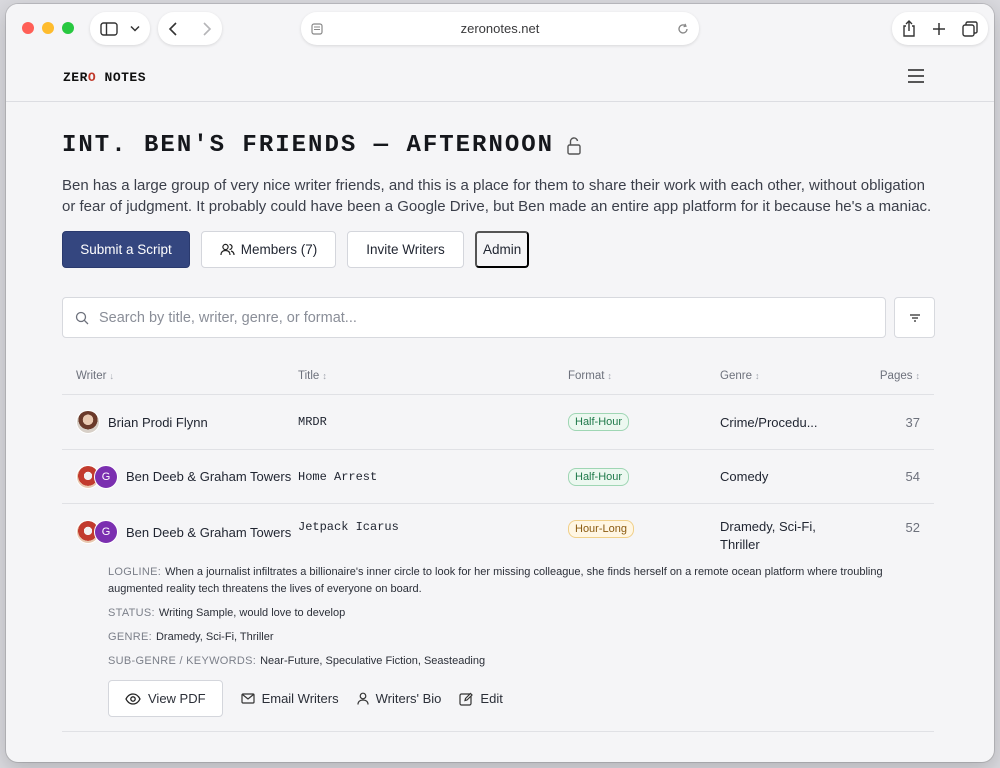 The image size is (1000, 768). Describe the element at coordinates (268, 249) in the screenshot. I see `members-button: Members (7)` at that location.